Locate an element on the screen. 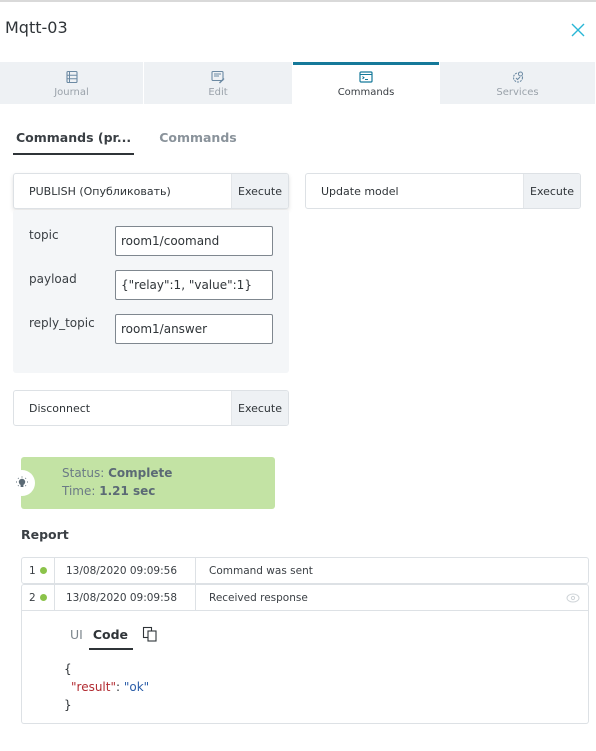  row-message: Command was sent is located at coordinates (261, 570).